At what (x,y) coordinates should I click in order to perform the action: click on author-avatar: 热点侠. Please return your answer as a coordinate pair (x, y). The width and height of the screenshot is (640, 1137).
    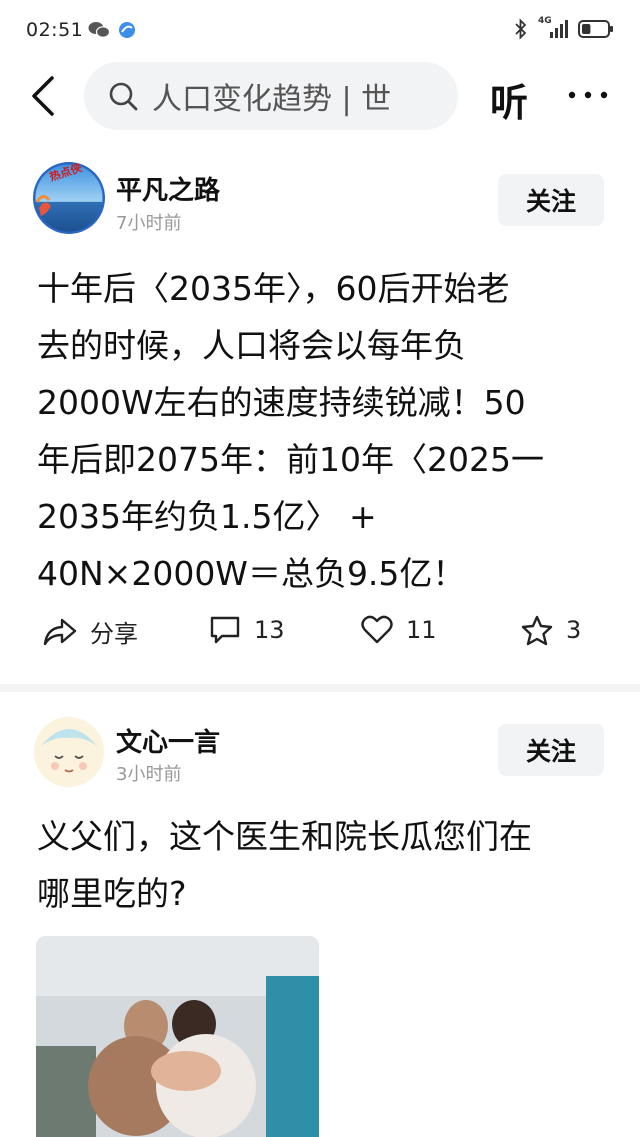
    Looking at the image, I should click on (69, 198).